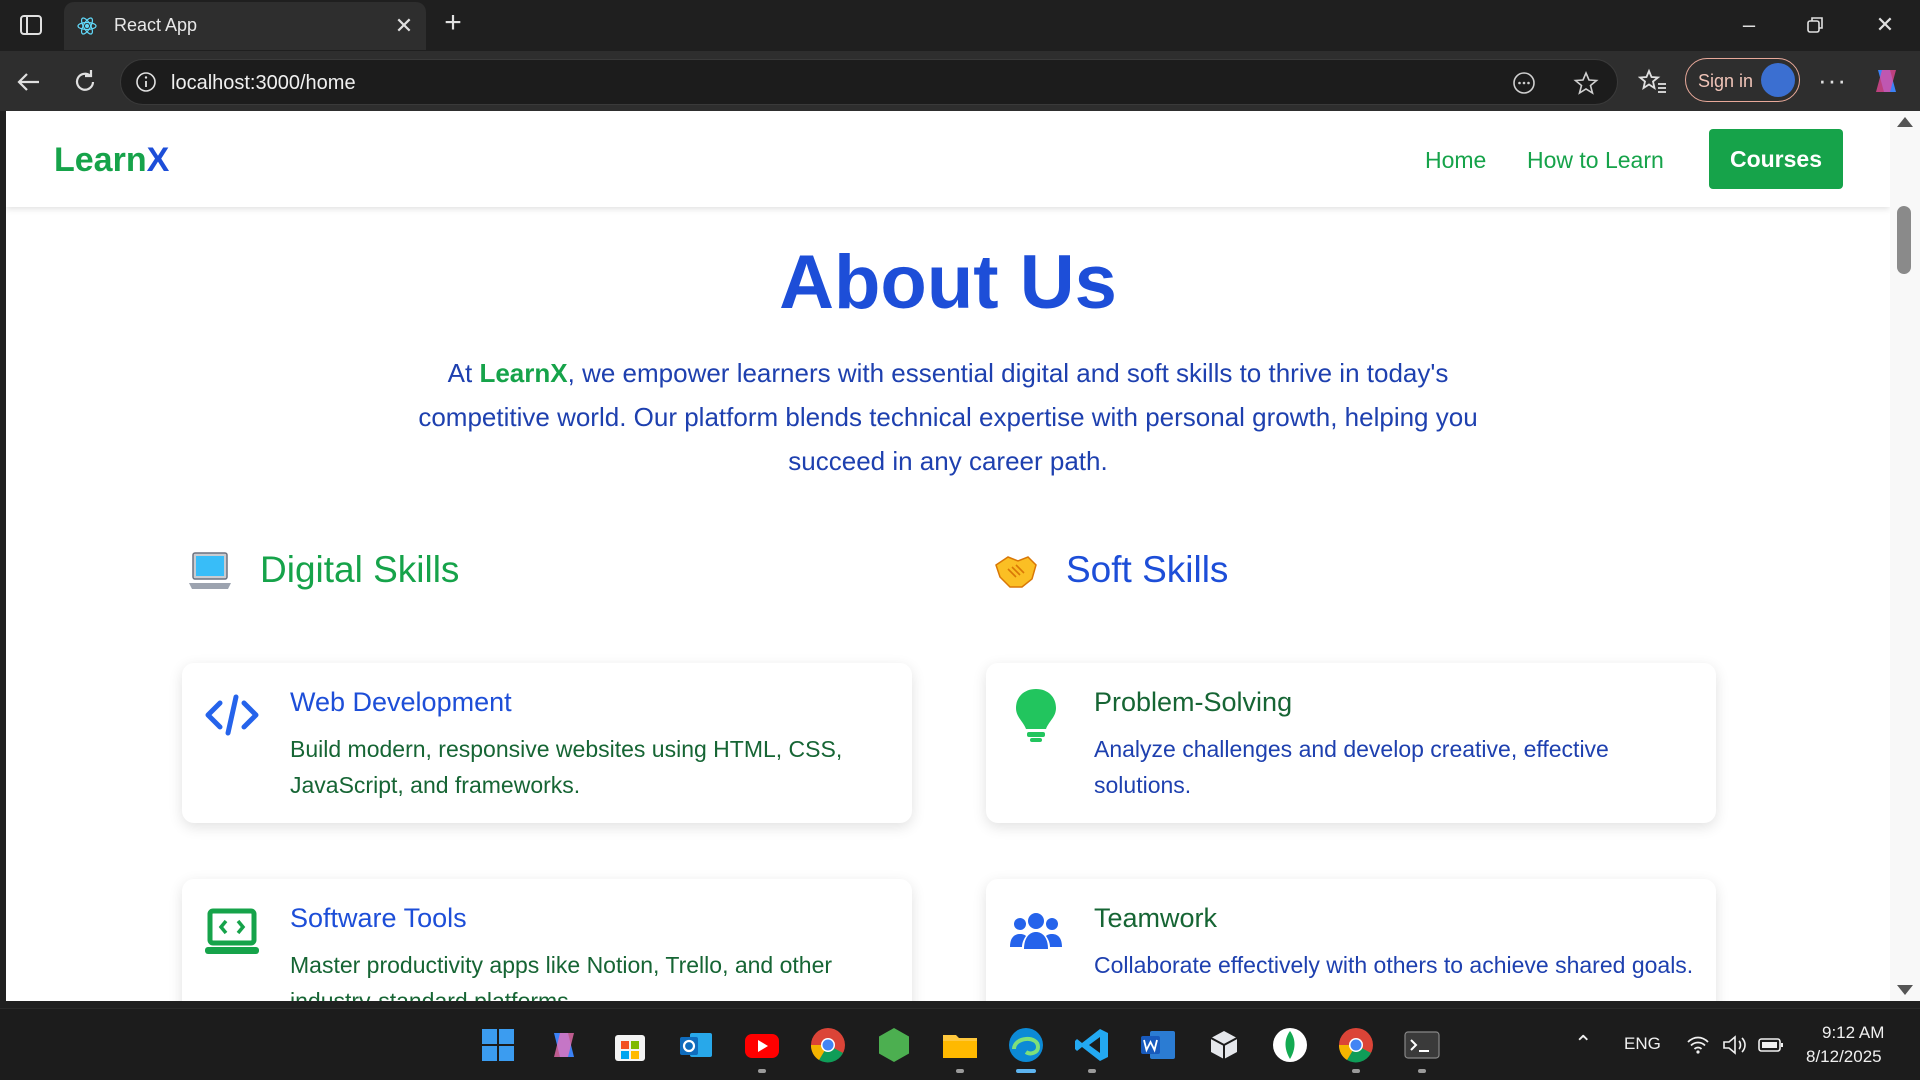 The image size is (1920, 1080). Describe the element at coordinates (210, 570) in the screenshot. I see `laptop-emoji` at that location.